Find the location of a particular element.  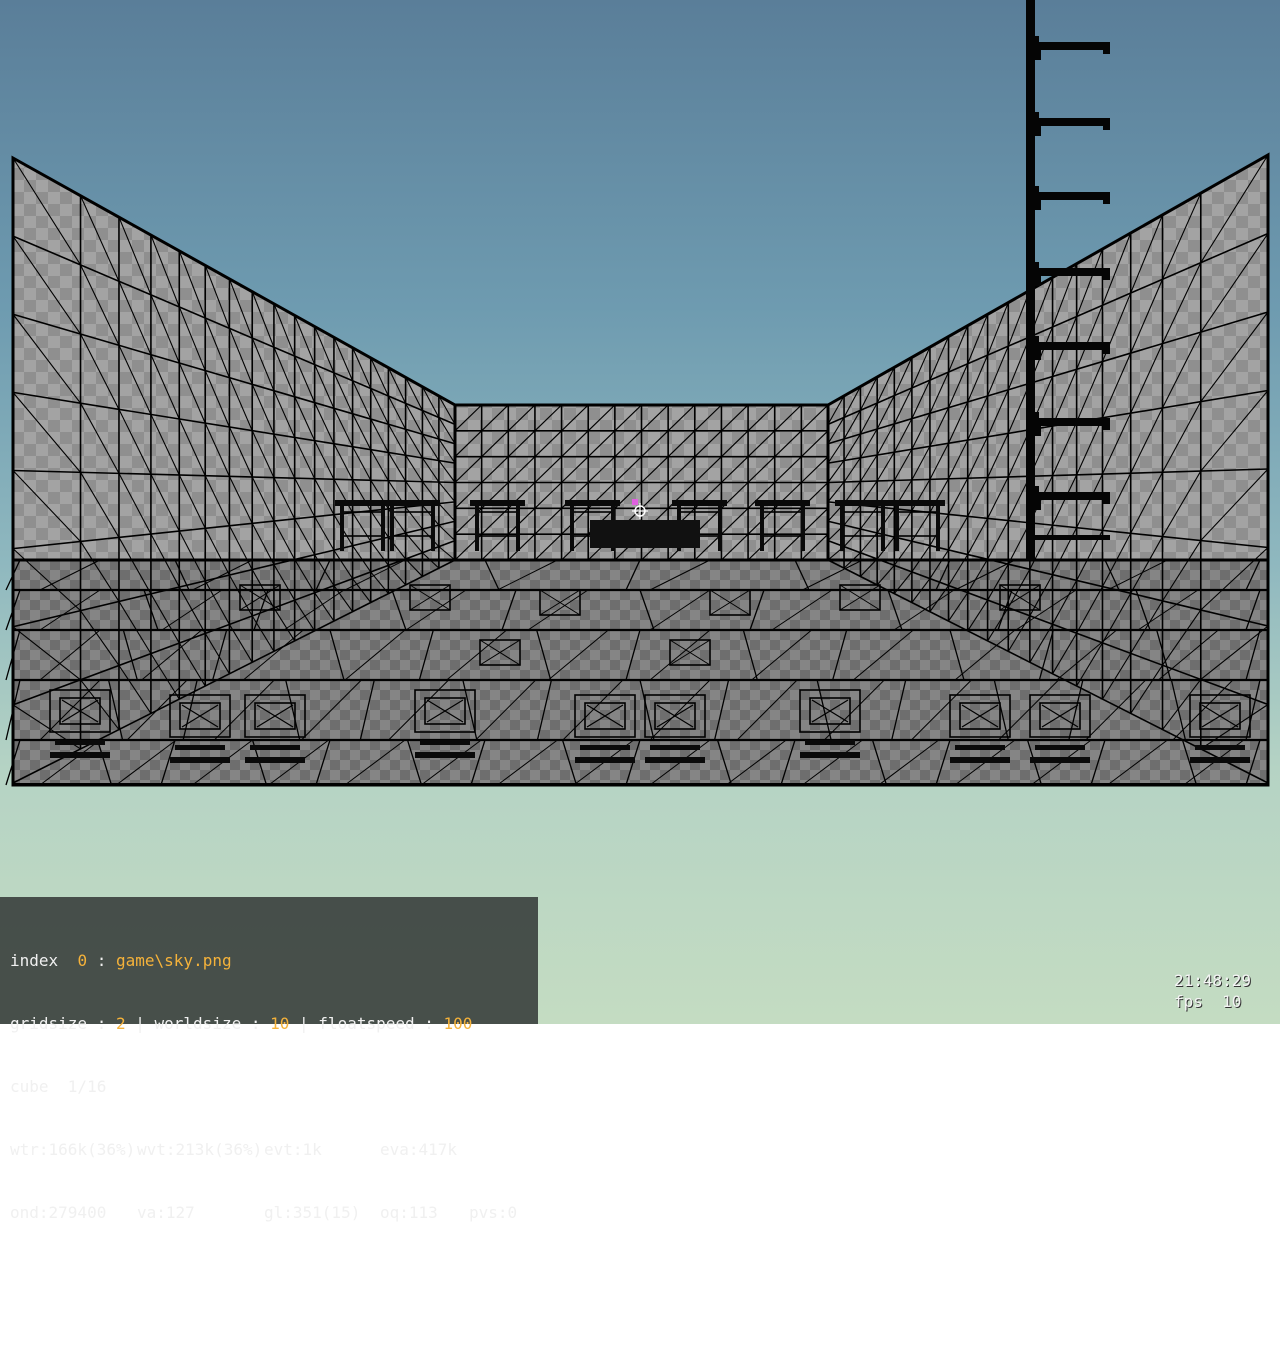

index-label: index is located at coordinates (34, 960).